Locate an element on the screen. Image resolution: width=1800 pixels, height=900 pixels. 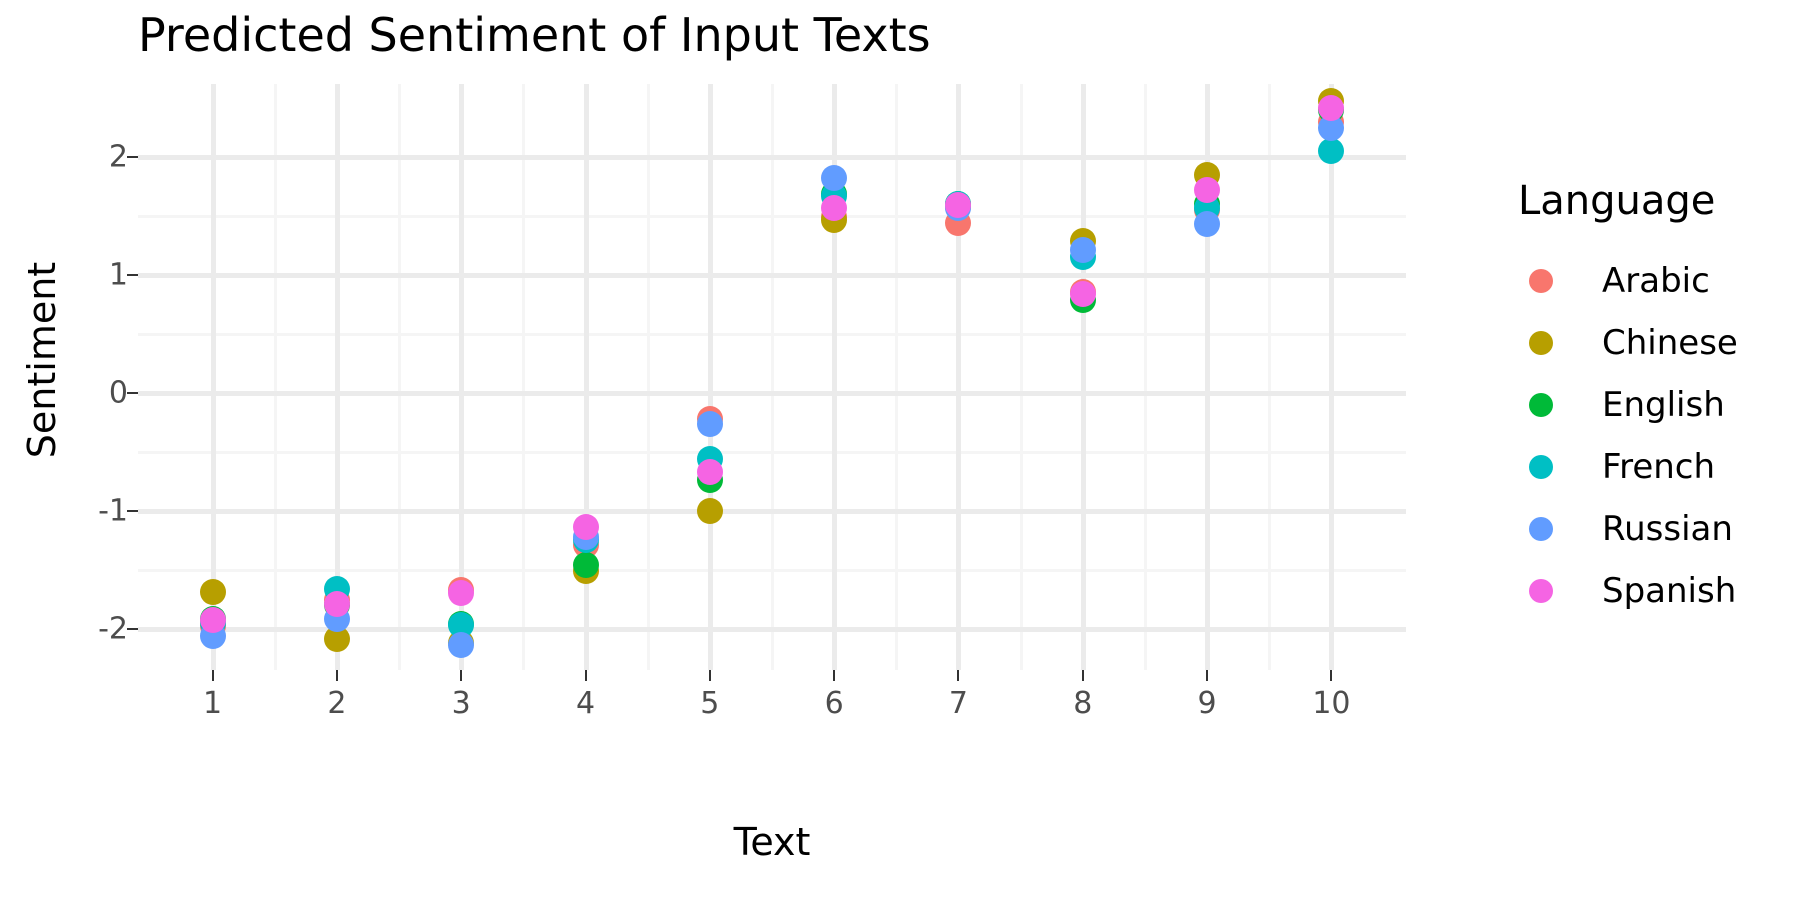
y-axis-tick-label: -1 is located at coordinates (113, 511).